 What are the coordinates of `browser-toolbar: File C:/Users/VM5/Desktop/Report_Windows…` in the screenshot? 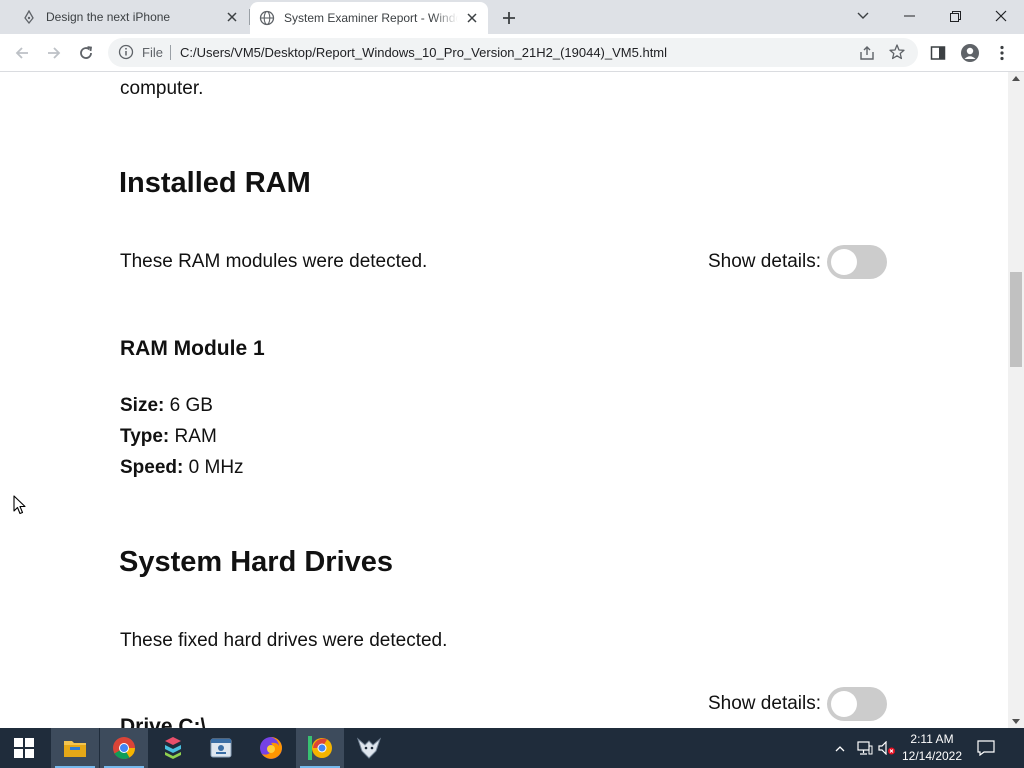 It's located at (512, 53).